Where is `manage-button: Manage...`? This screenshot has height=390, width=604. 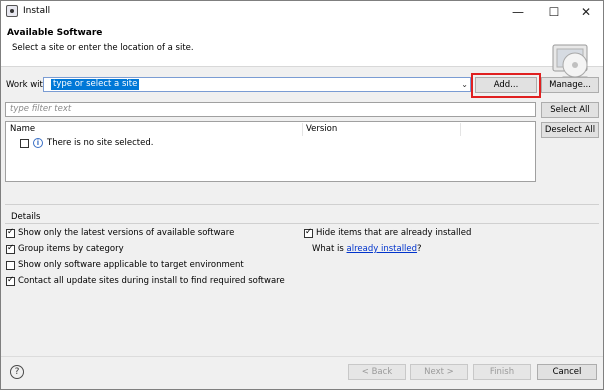
manage-button: Manage... is located at coordinates (570, 85).